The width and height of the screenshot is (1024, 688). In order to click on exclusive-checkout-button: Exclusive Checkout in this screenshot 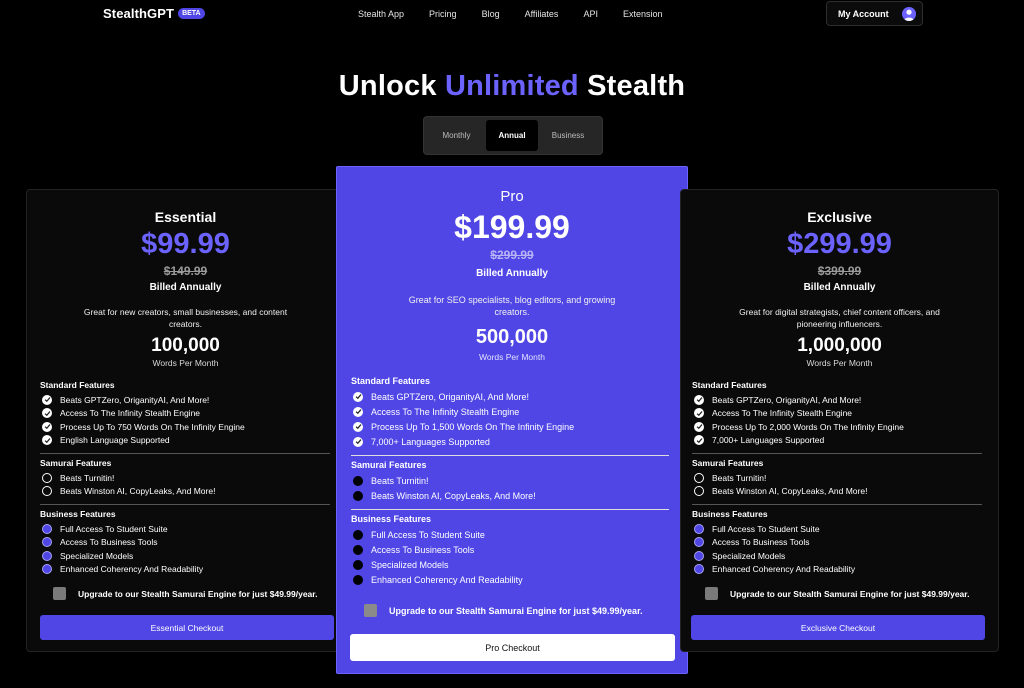, I will do `click(838, 627)`.